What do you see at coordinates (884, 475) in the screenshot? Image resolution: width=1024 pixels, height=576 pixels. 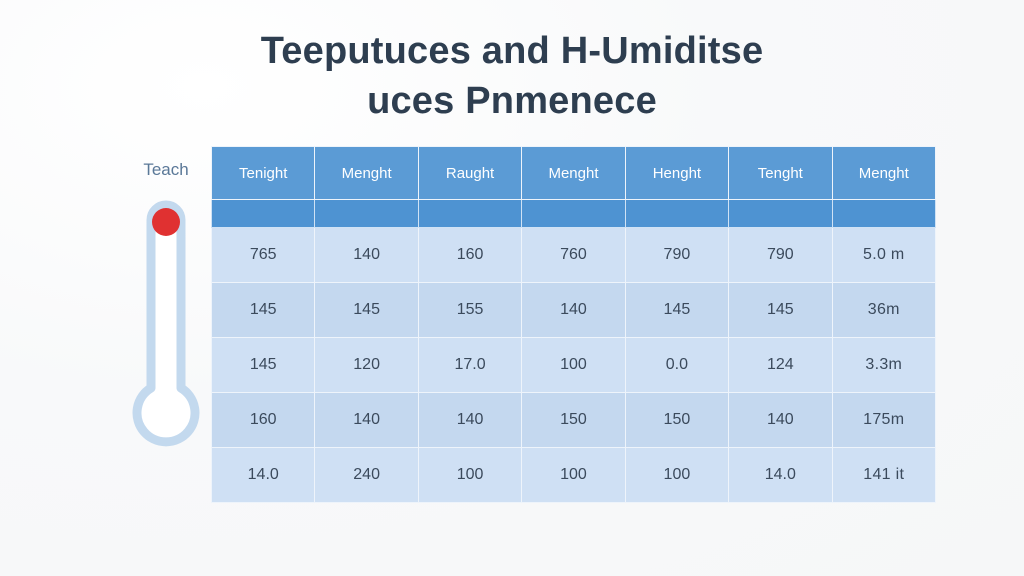 I see `cell-r4c6: 141 it` at bounding box center [884, 475].